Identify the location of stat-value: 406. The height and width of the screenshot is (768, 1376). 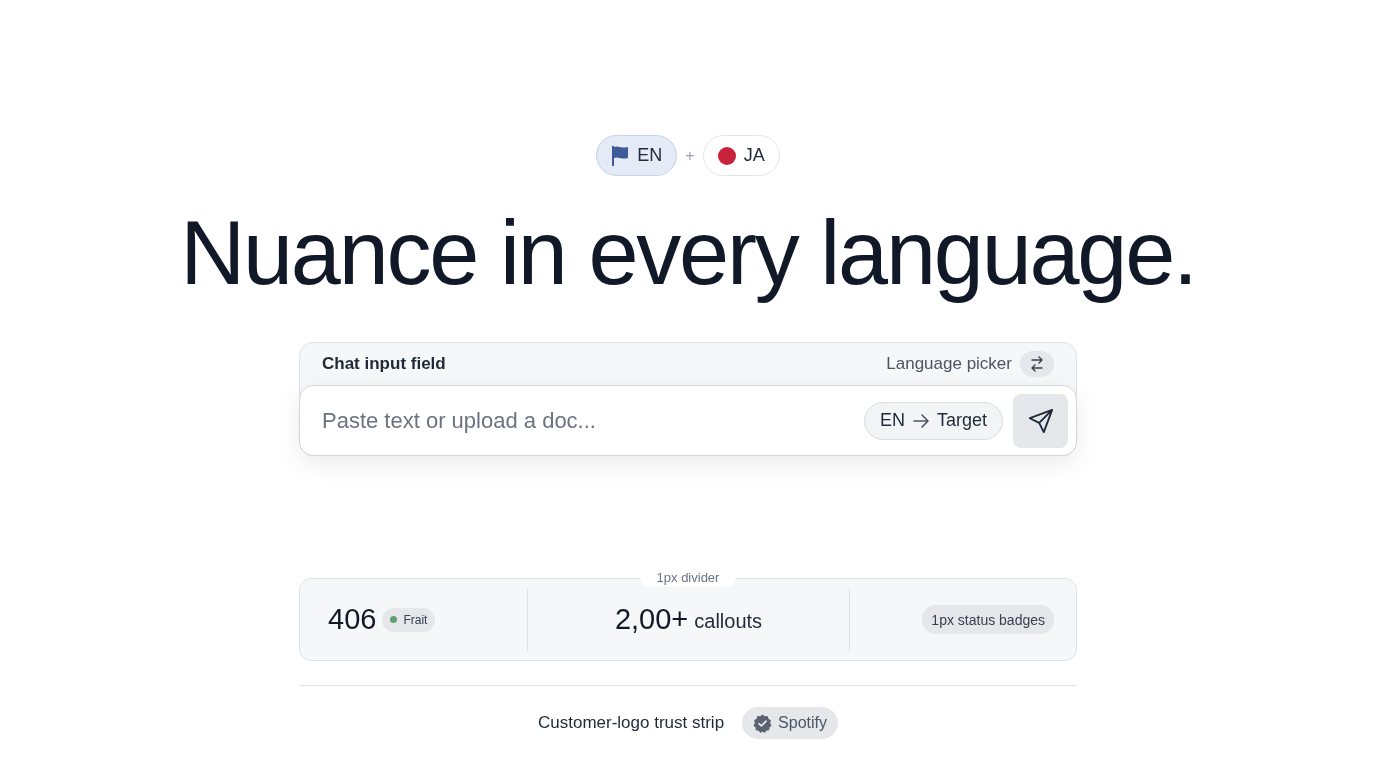
(352, 619).